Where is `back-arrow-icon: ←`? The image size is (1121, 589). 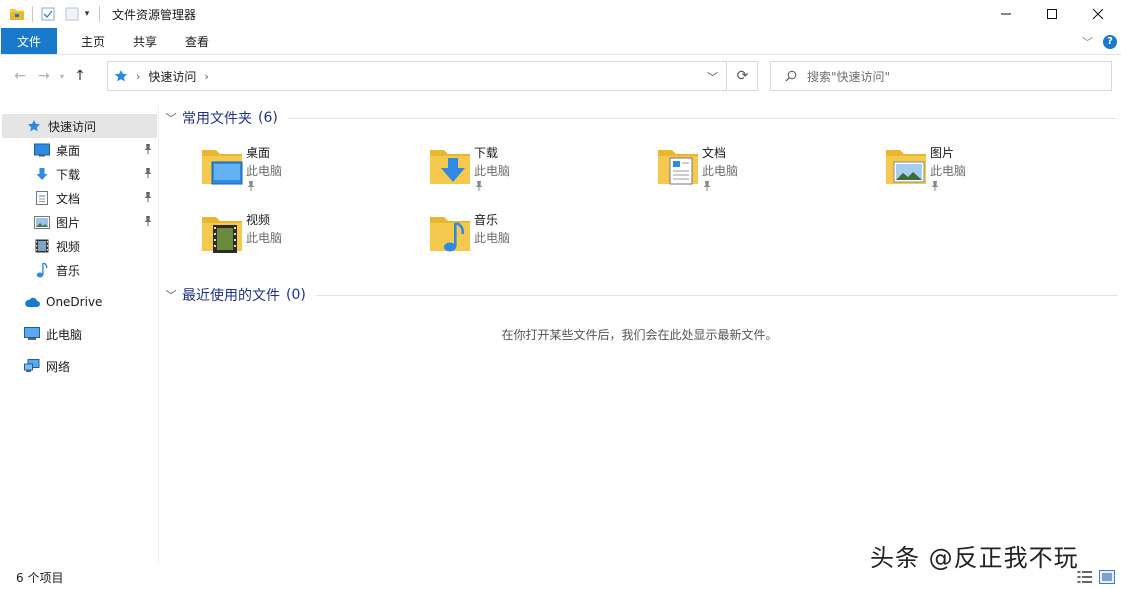 back-arrow-icon: ← is located at coordinates (20, 76).